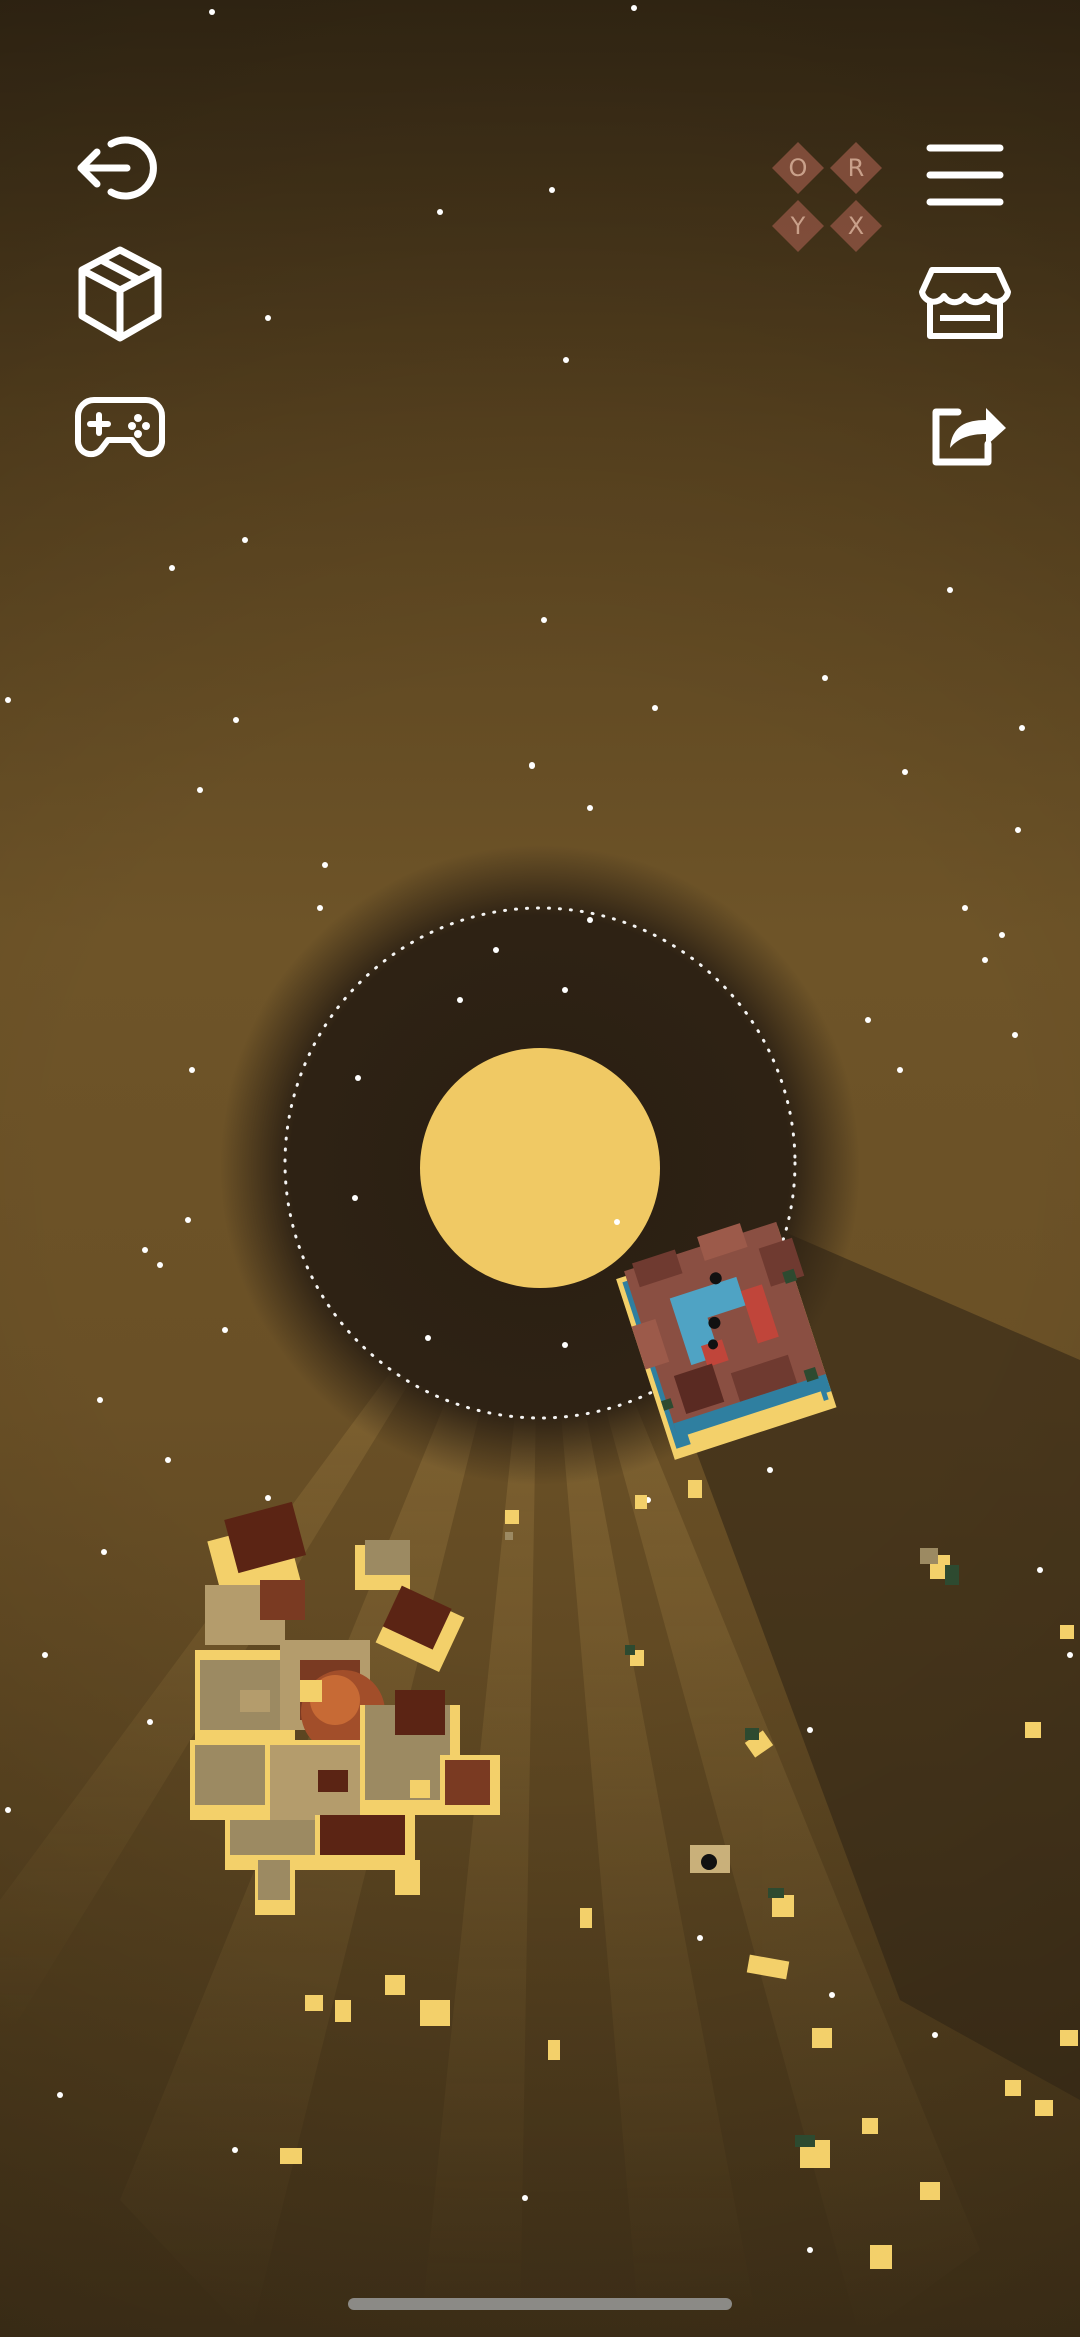 This screenshot has height=2341, width=1080. Describe the element at coordinates (540, 2304) in the screenshot. I see `home-indicator` at that location.